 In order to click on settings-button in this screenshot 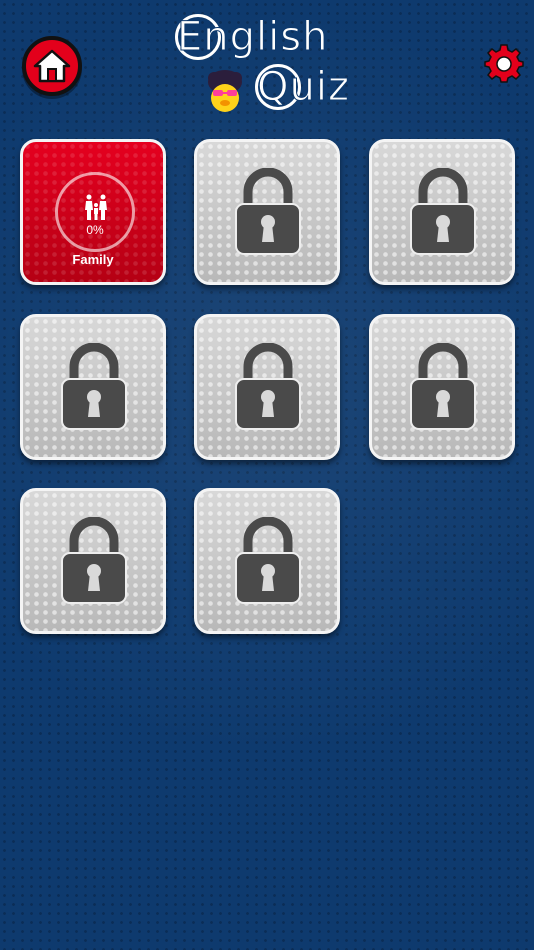, I will do `click(504, 63)`.